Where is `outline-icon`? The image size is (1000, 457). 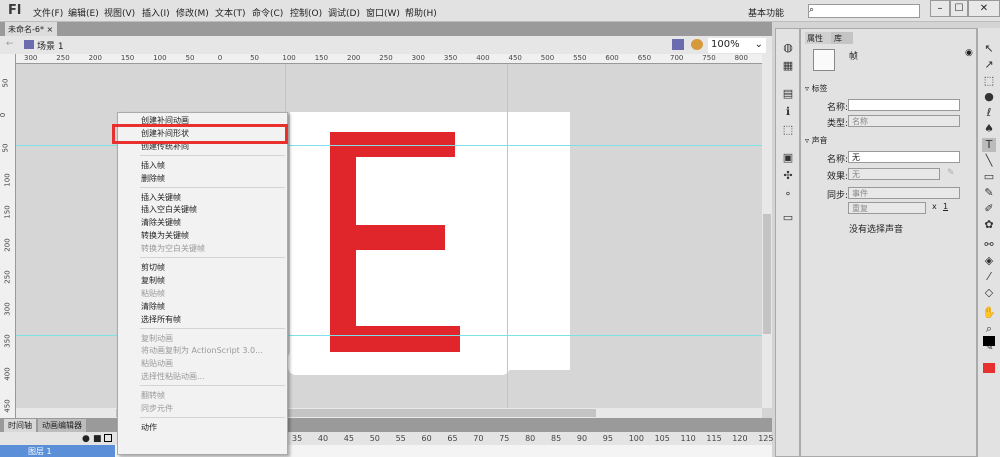 outline-icon is located at coordinates (108, 438).